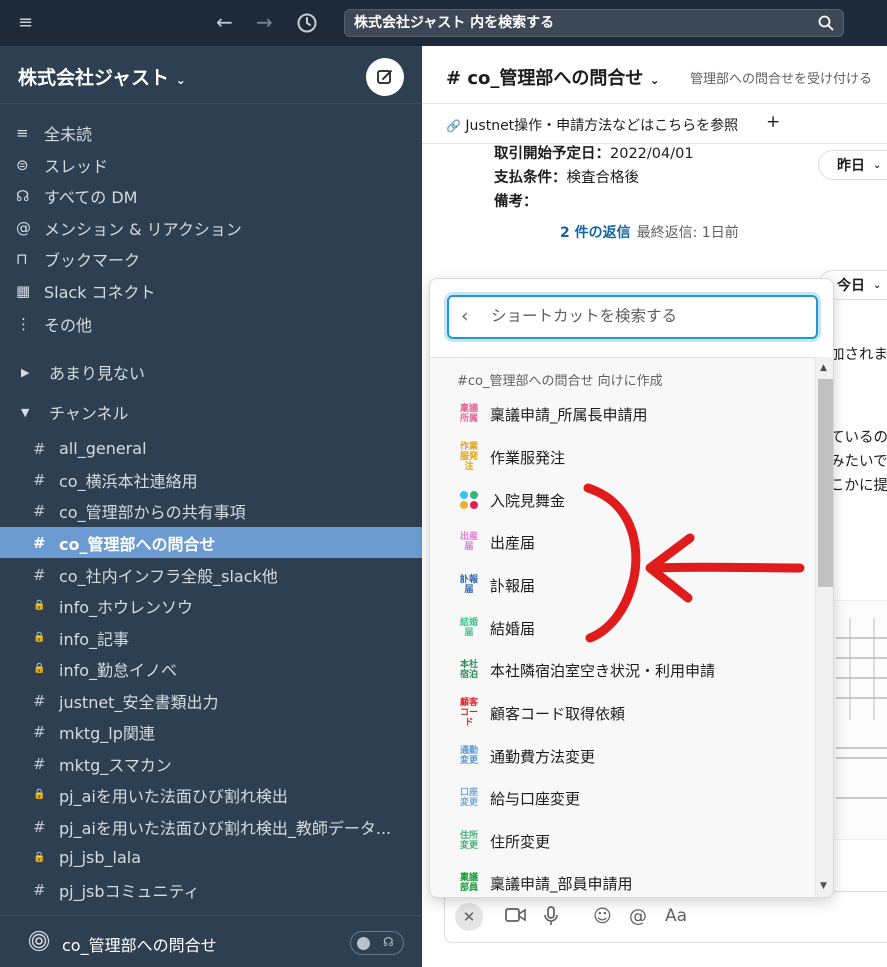 Image resolution: width=887 pixels, height=967 pixels. Describe the element at coordinates (622, 880) in the screenshot. I see `shortcut-item: 稟議部員 稟議申請_部員申請用` at that location.